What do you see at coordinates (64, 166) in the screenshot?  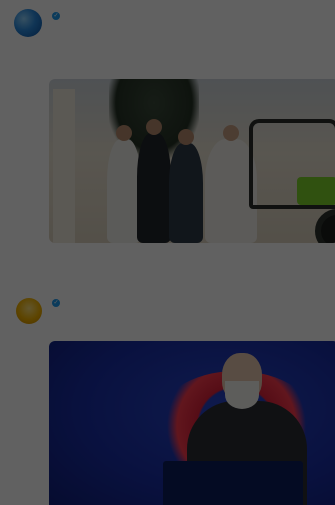 I see `photo-pillar` at bounding box center [64, 166].